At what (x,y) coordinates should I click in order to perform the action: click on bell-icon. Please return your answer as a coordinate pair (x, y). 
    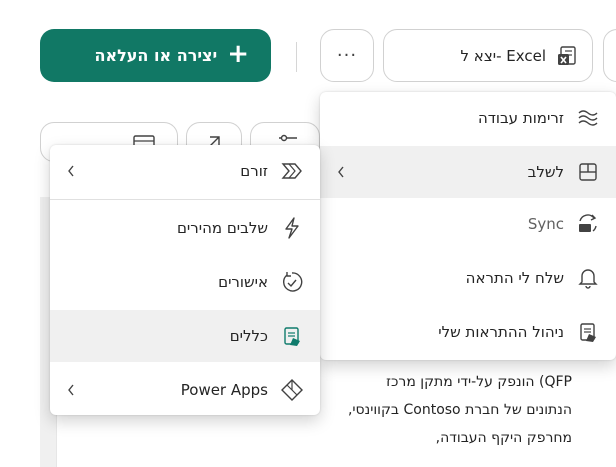
    Looking at the image, I should click on (588, 278).